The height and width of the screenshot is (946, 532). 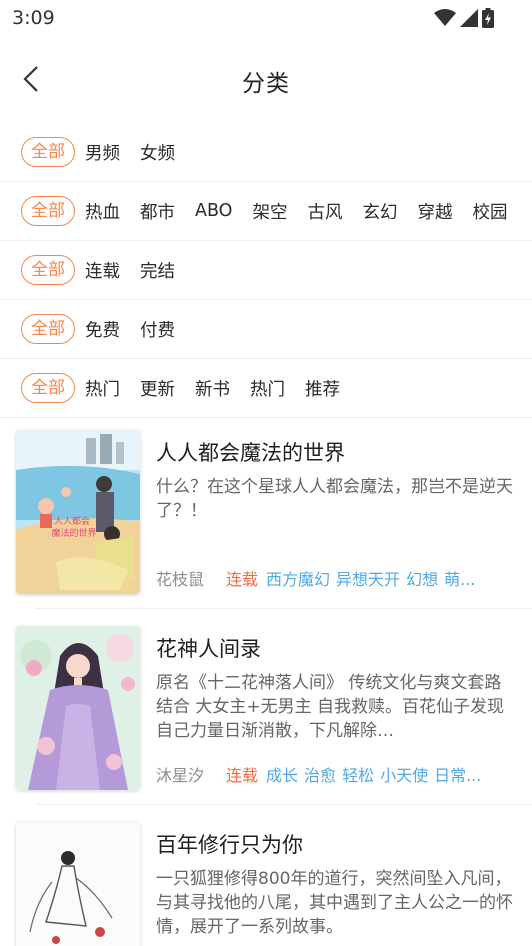 I want to click on book-title: 百年修行只为你, so click(x=229, y=844).